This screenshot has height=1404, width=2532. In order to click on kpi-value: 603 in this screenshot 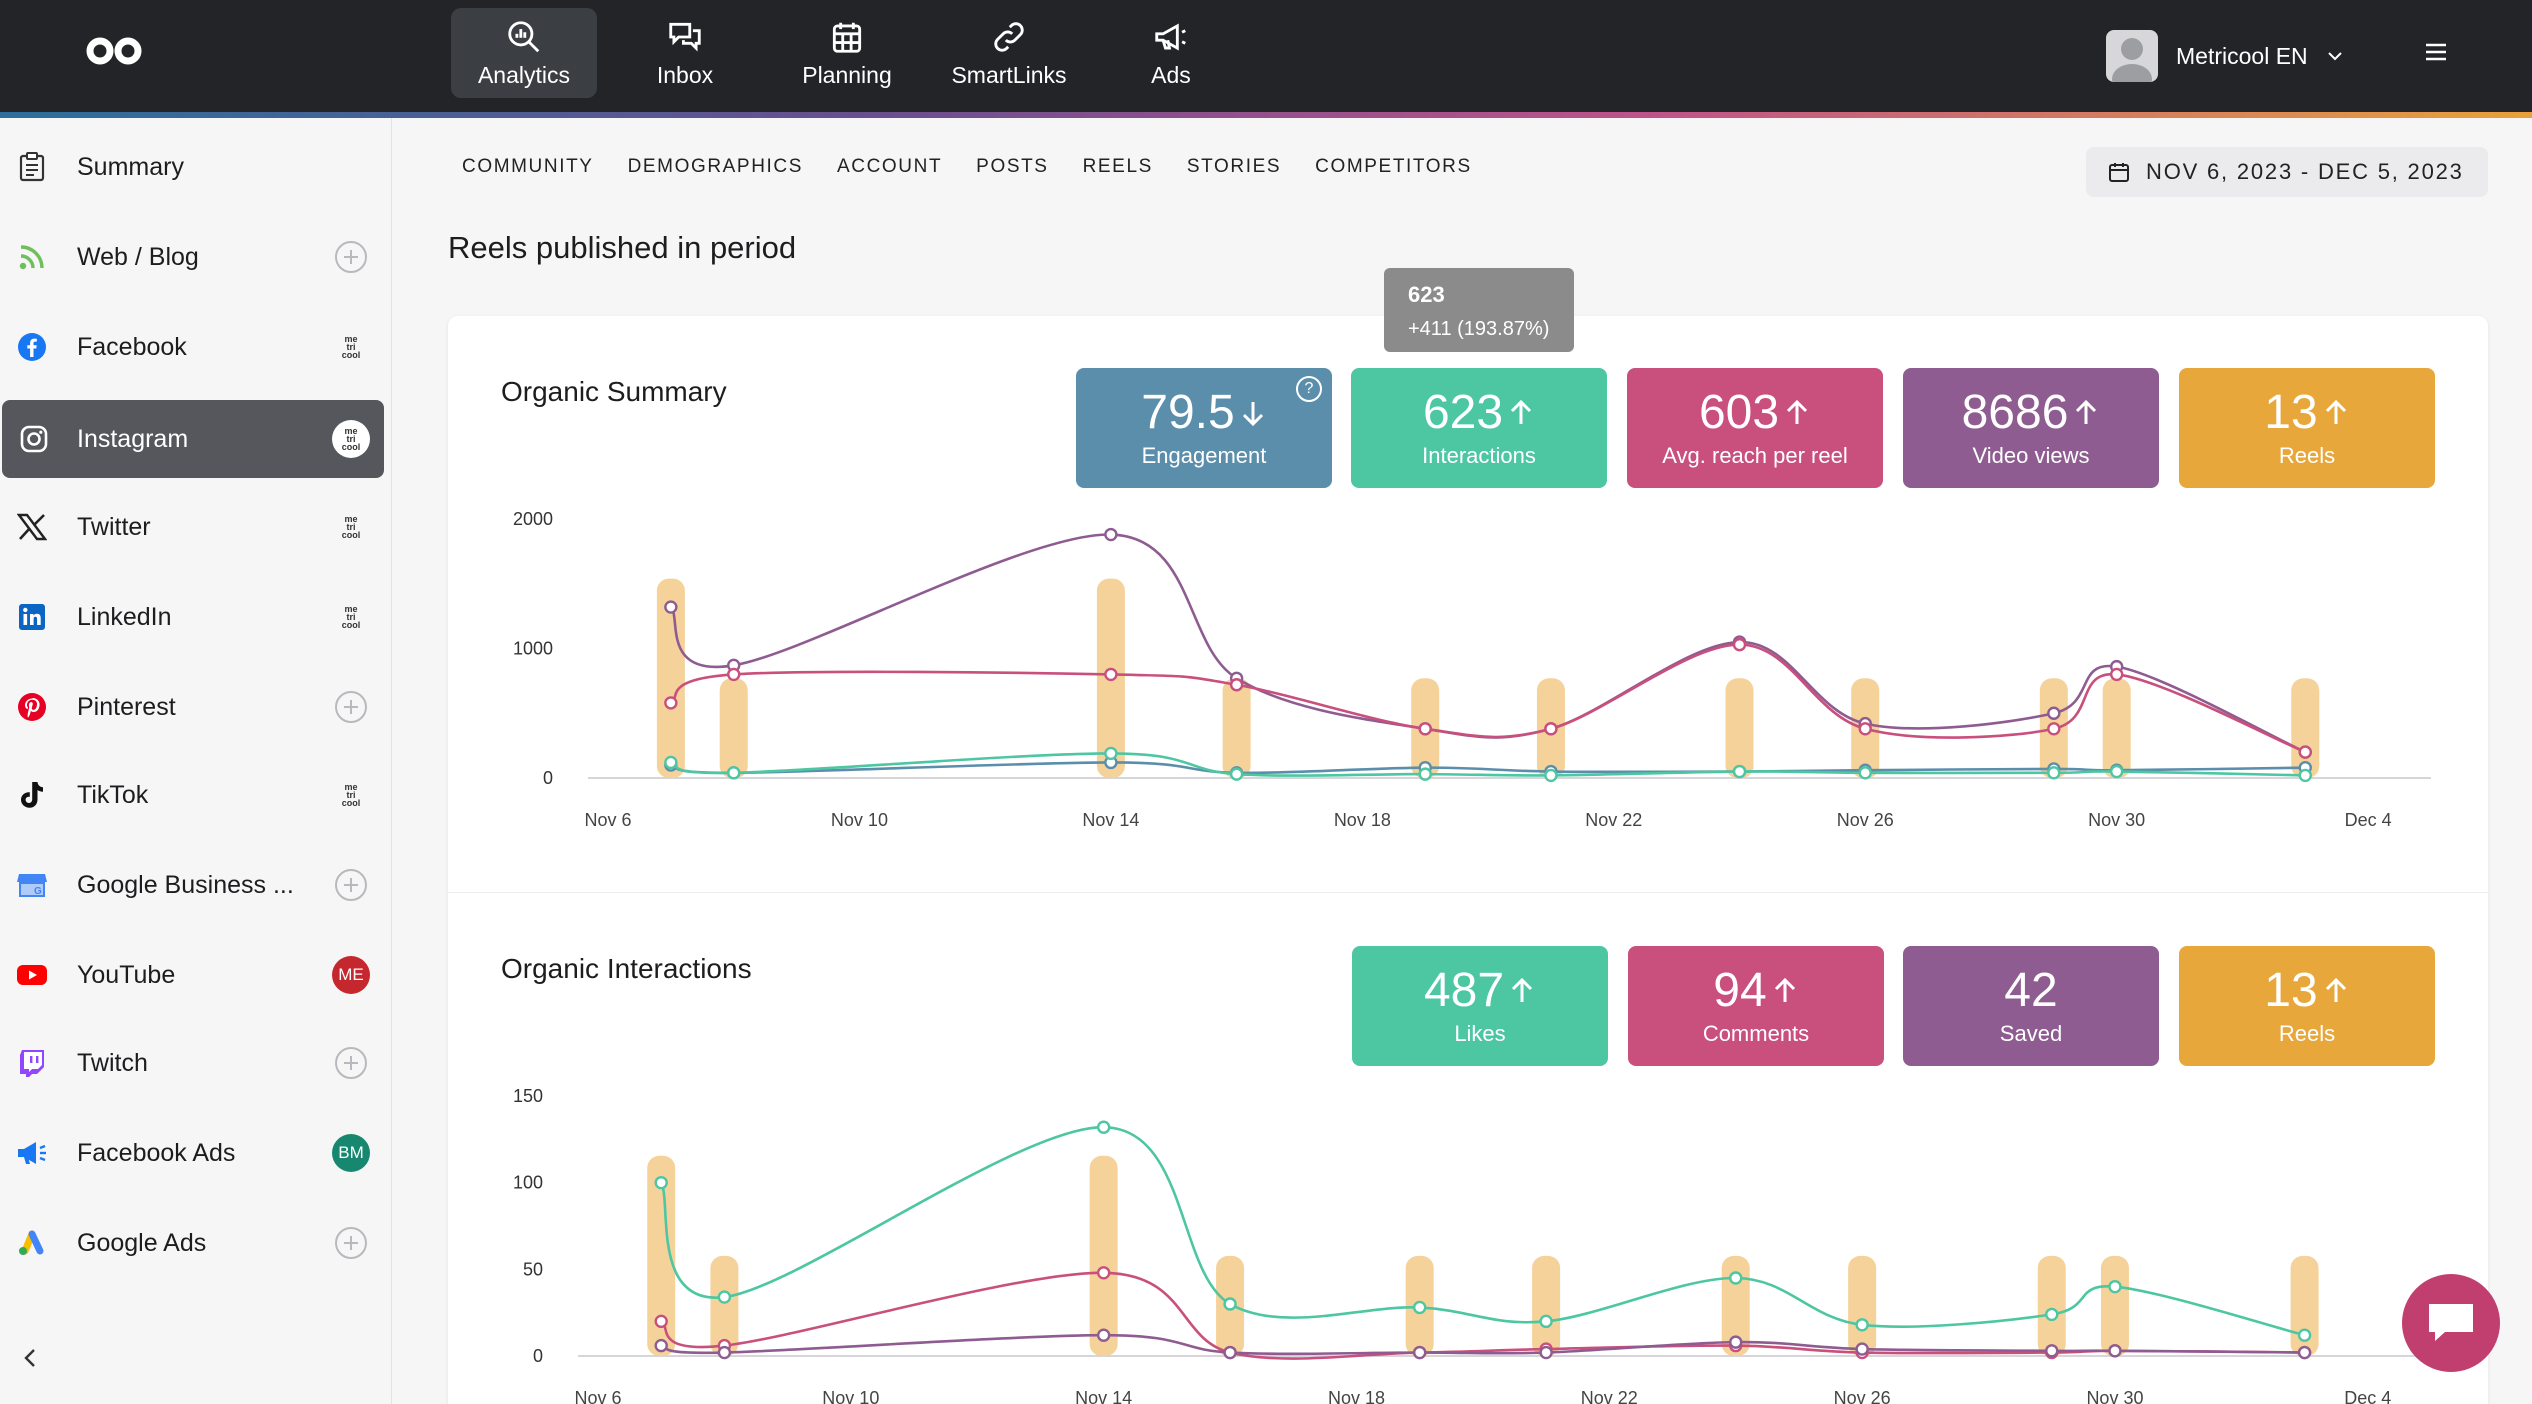, I will do `click(1739, 412)`.